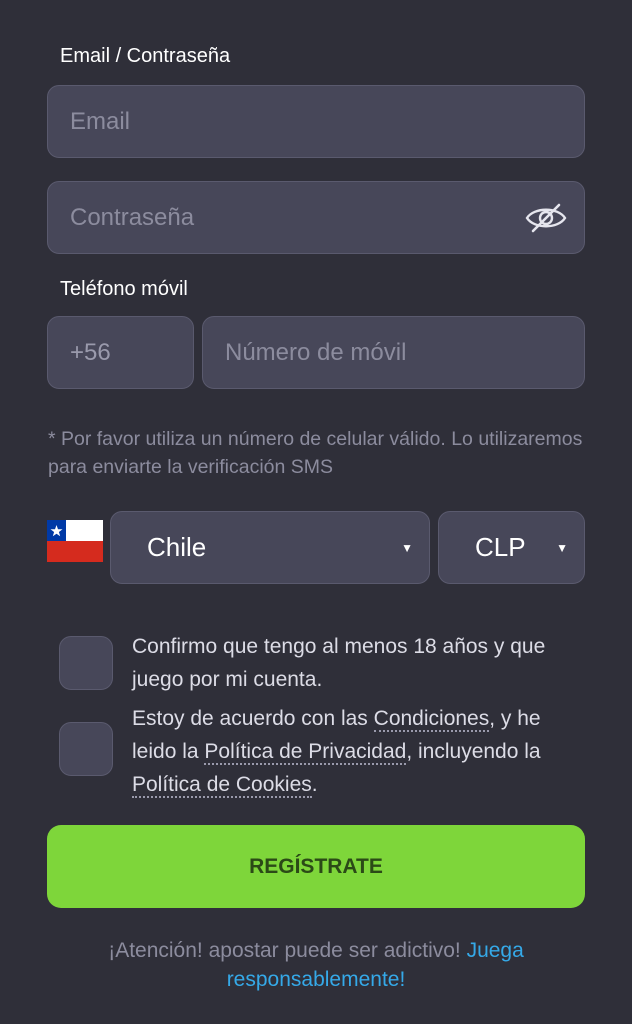  What do you see at coordinates (305, 752) in the screenshot?
I see `privacy-policy-link: Política de Privacidad` at bounding box center [305, 752].